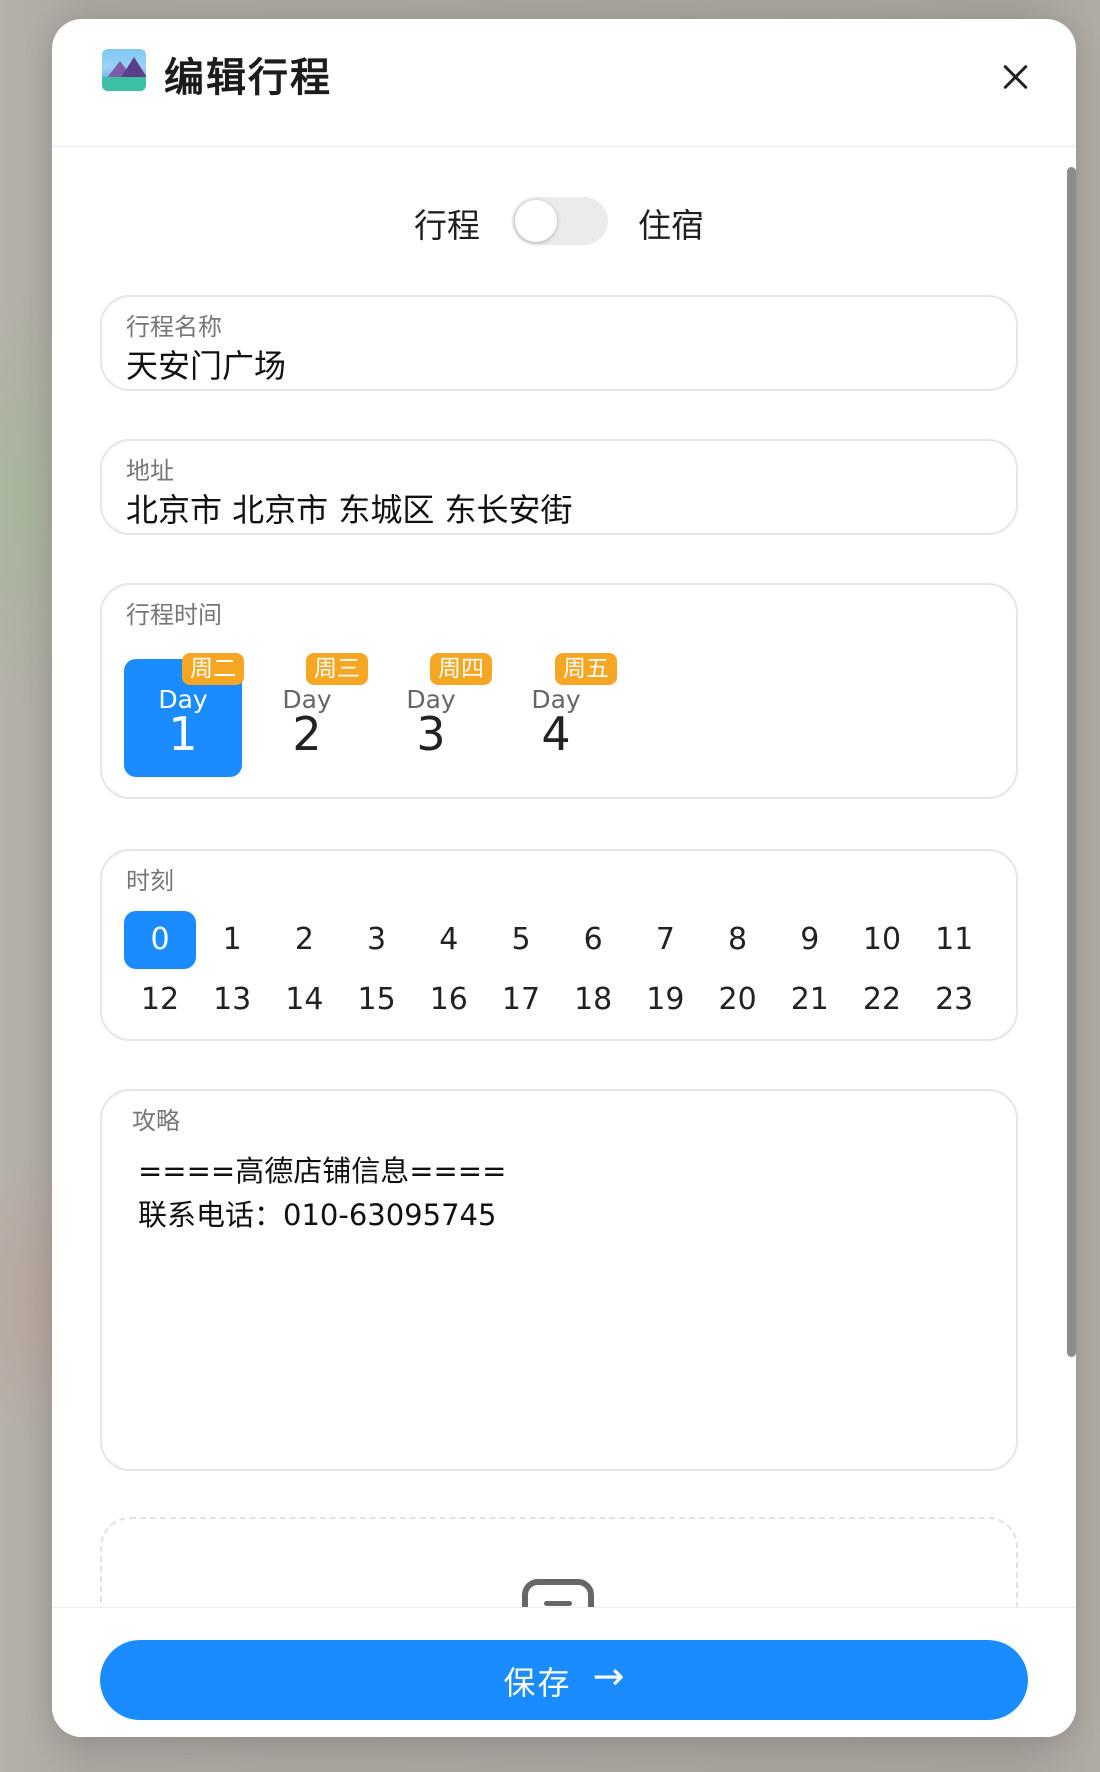 This screenshot has height=1772, width=1100. Describe the element at coordinates (174, 327) in the screenshot. I see `field-label: 行程名称` at that location.